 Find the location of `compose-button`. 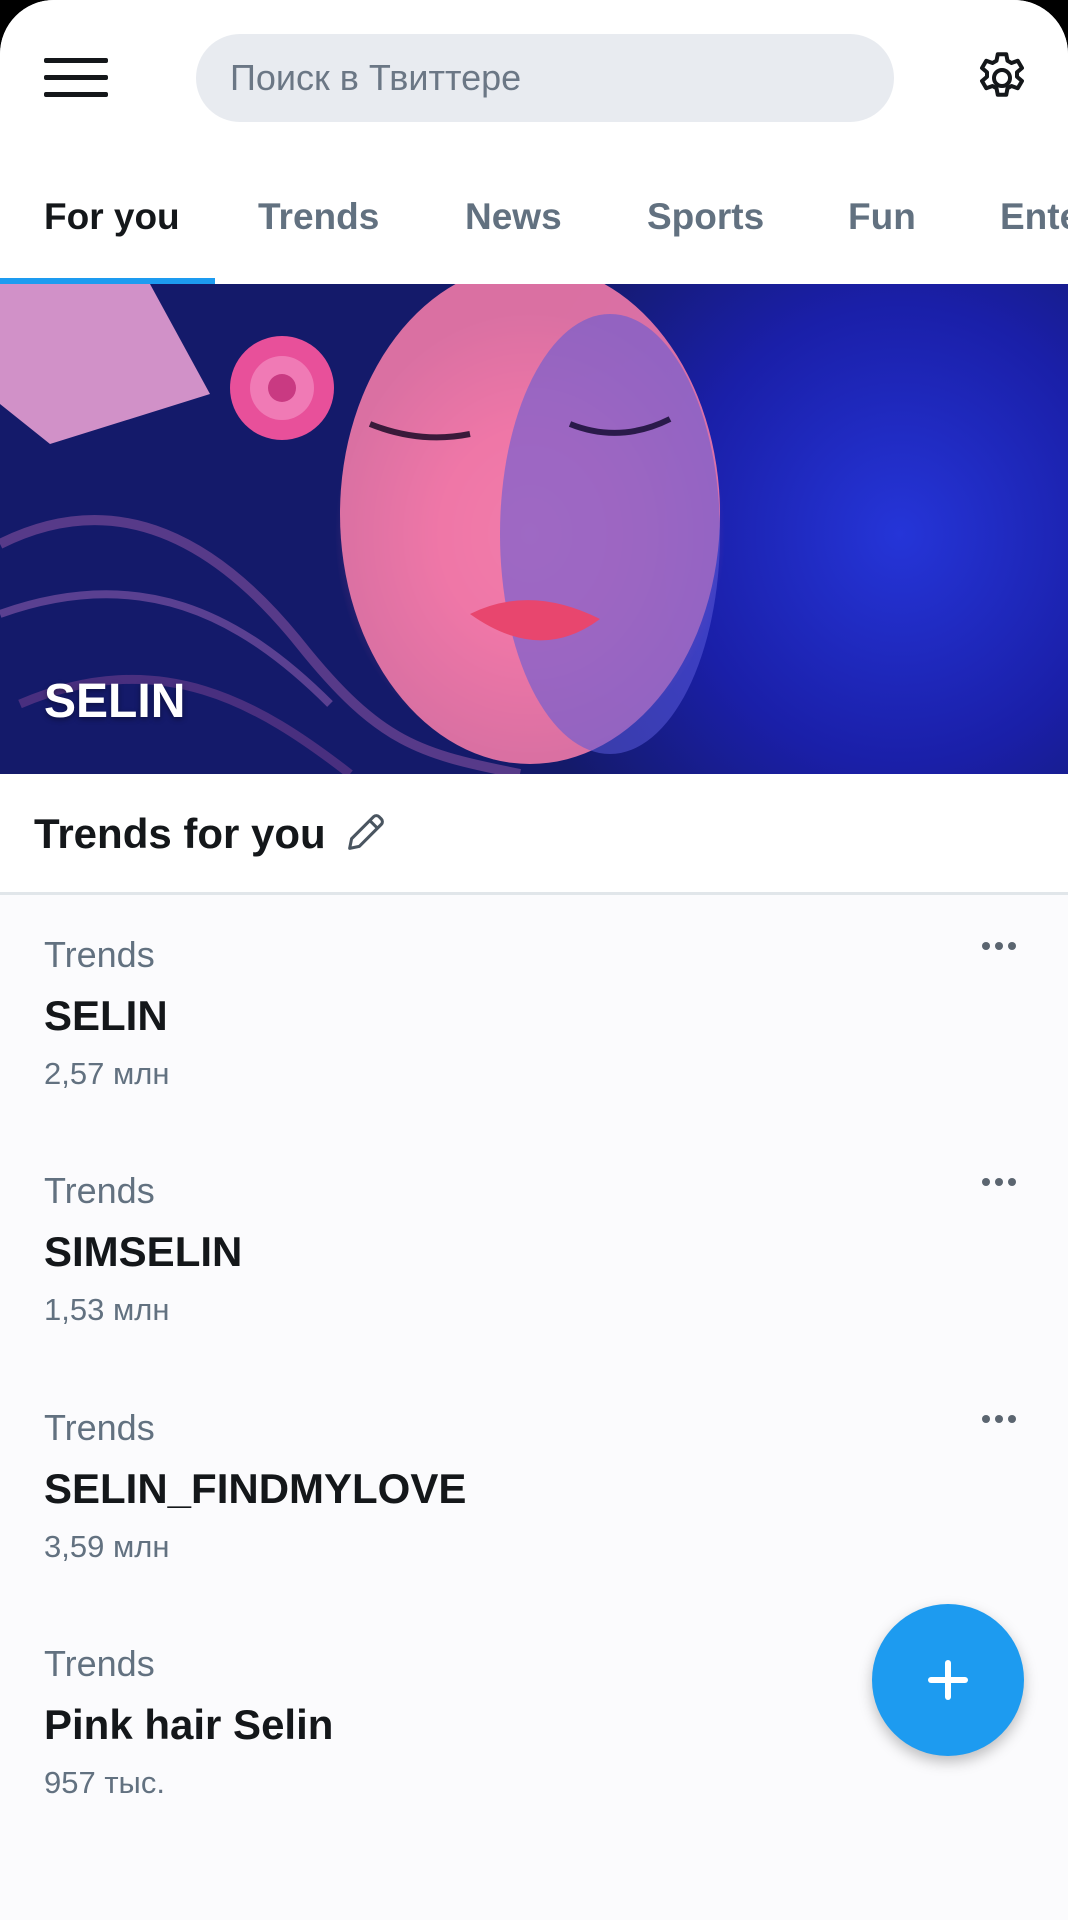

compose-button is located at coordinates (948, 1680).